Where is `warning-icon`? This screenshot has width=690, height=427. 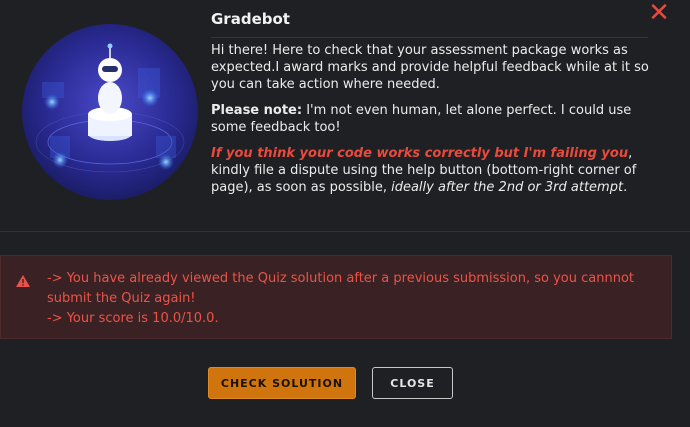
warning-icon is located at coordinates (23, 281).